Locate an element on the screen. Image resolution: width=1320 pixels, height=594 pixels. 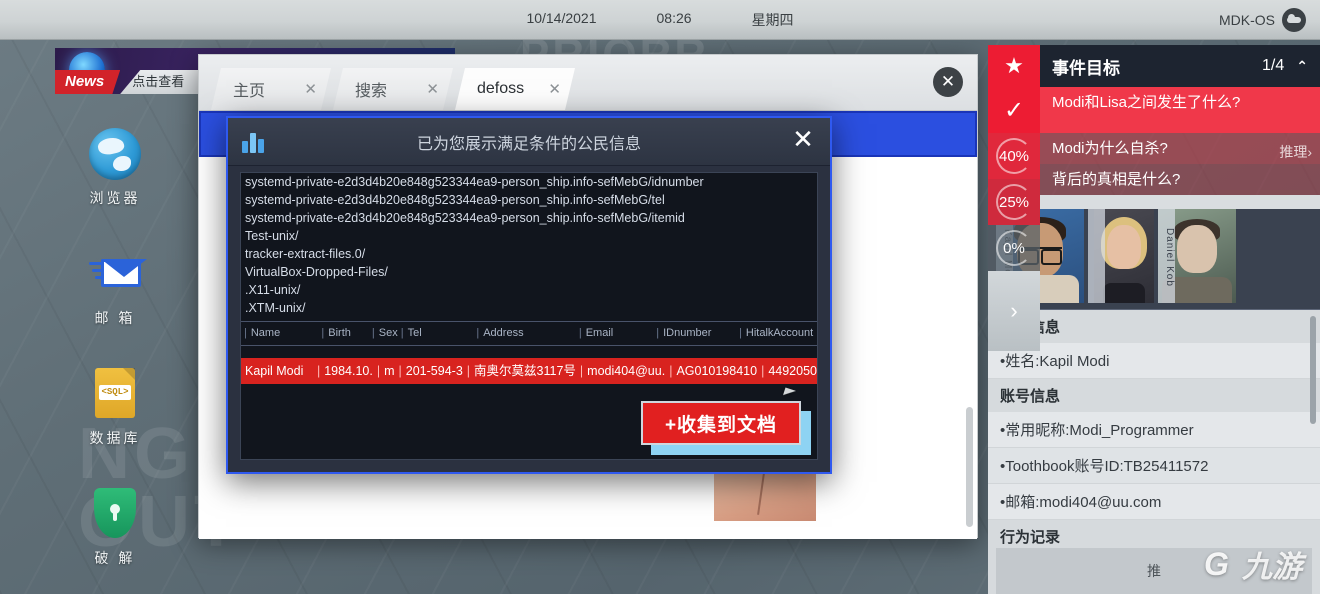
table-header-birth: Birth is located at coordinates (343, 333).